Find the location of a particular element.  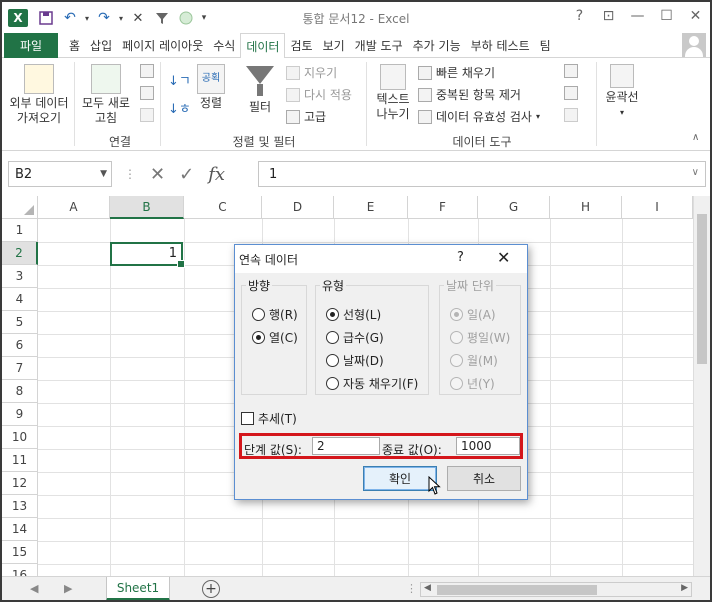

vertical-scroll-thumb is located at coordinates (702, 289).